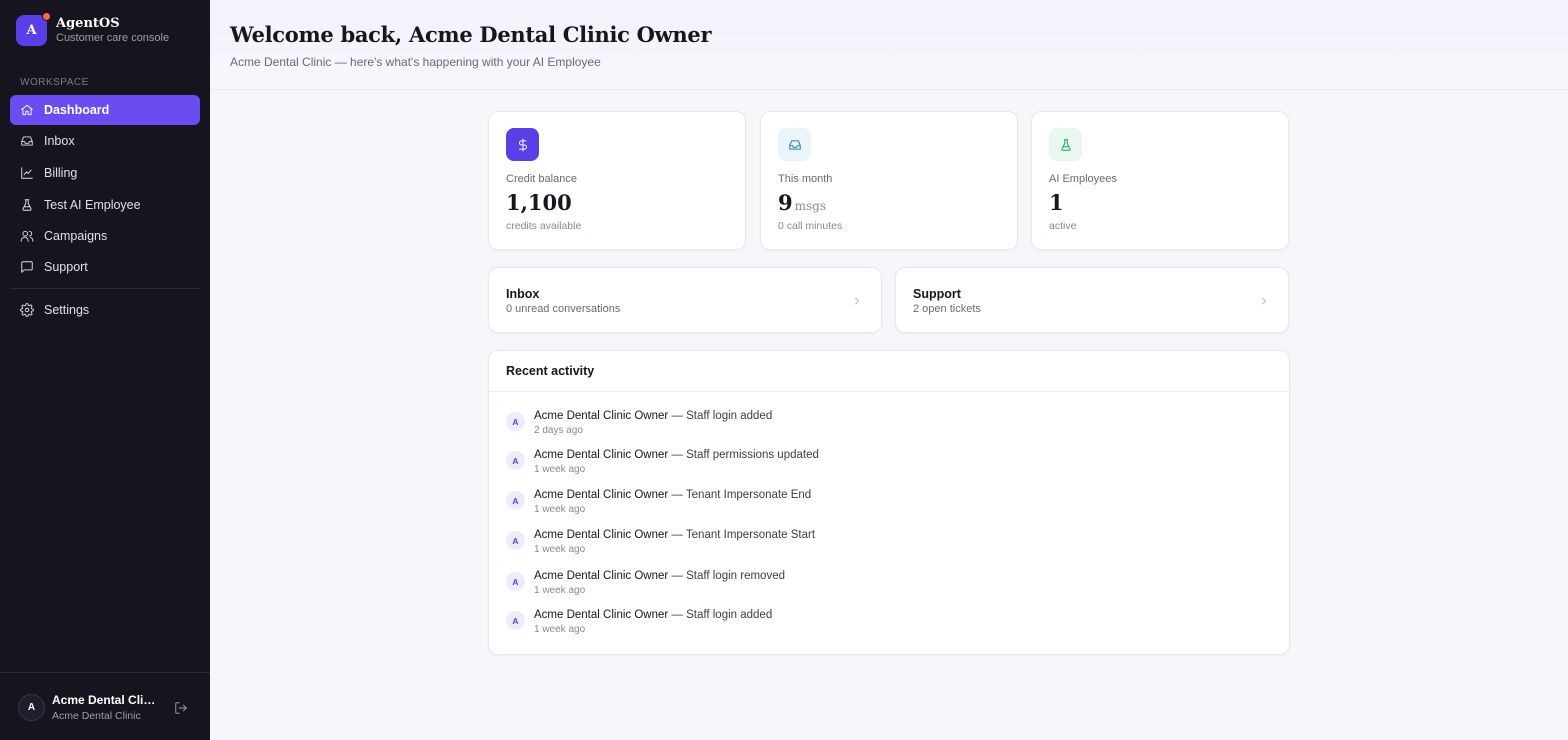 This screenshot has height=740, width=1568. I want to click on sidebar-item-test-ai-employee: Test AI Employee, so click(105, 205).